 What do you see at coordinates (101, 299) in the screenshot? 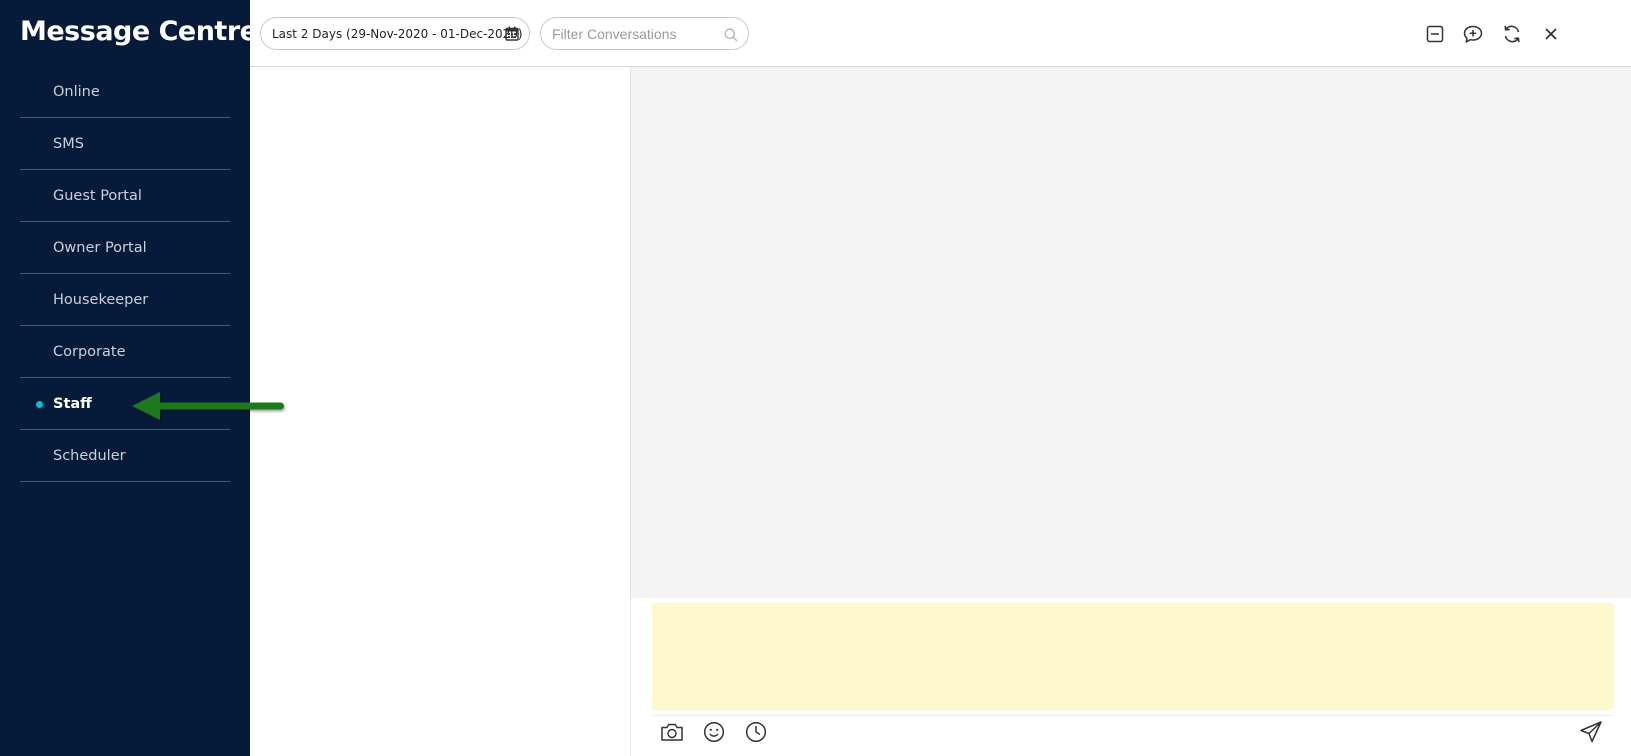
I see `sidebar-item-label: Housekeeper` at bounding box center [101, 299].